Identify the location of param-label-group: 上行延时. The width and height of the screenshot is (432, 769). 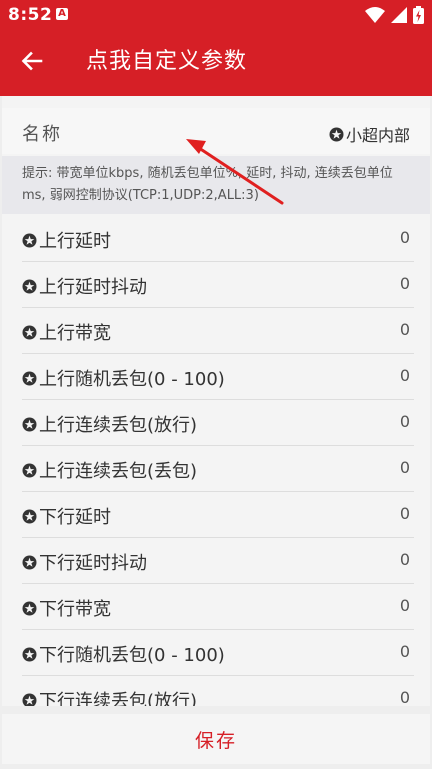
(66, 240).